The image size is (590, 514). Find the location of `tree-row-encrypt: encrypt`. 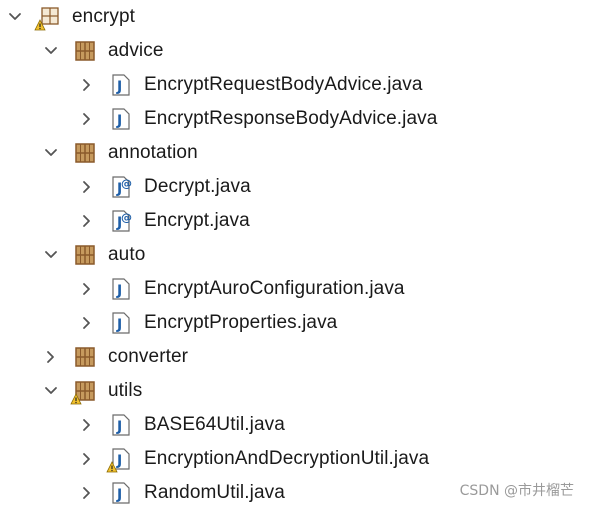

tree-row-encrypt: encrypt is located at coordinates (295, 17).